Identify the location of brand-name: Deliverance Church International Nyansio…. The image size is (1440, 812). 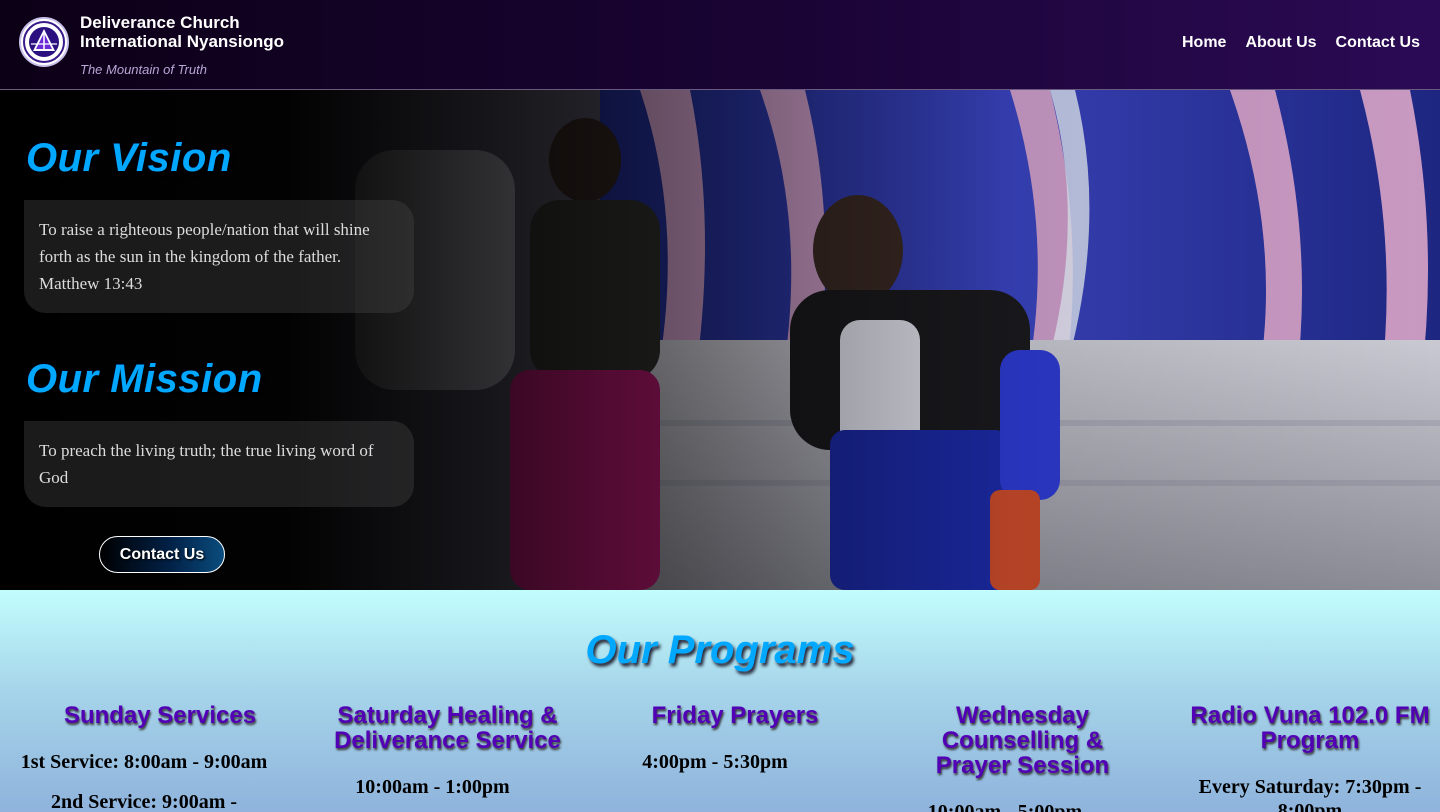
(210, 32).